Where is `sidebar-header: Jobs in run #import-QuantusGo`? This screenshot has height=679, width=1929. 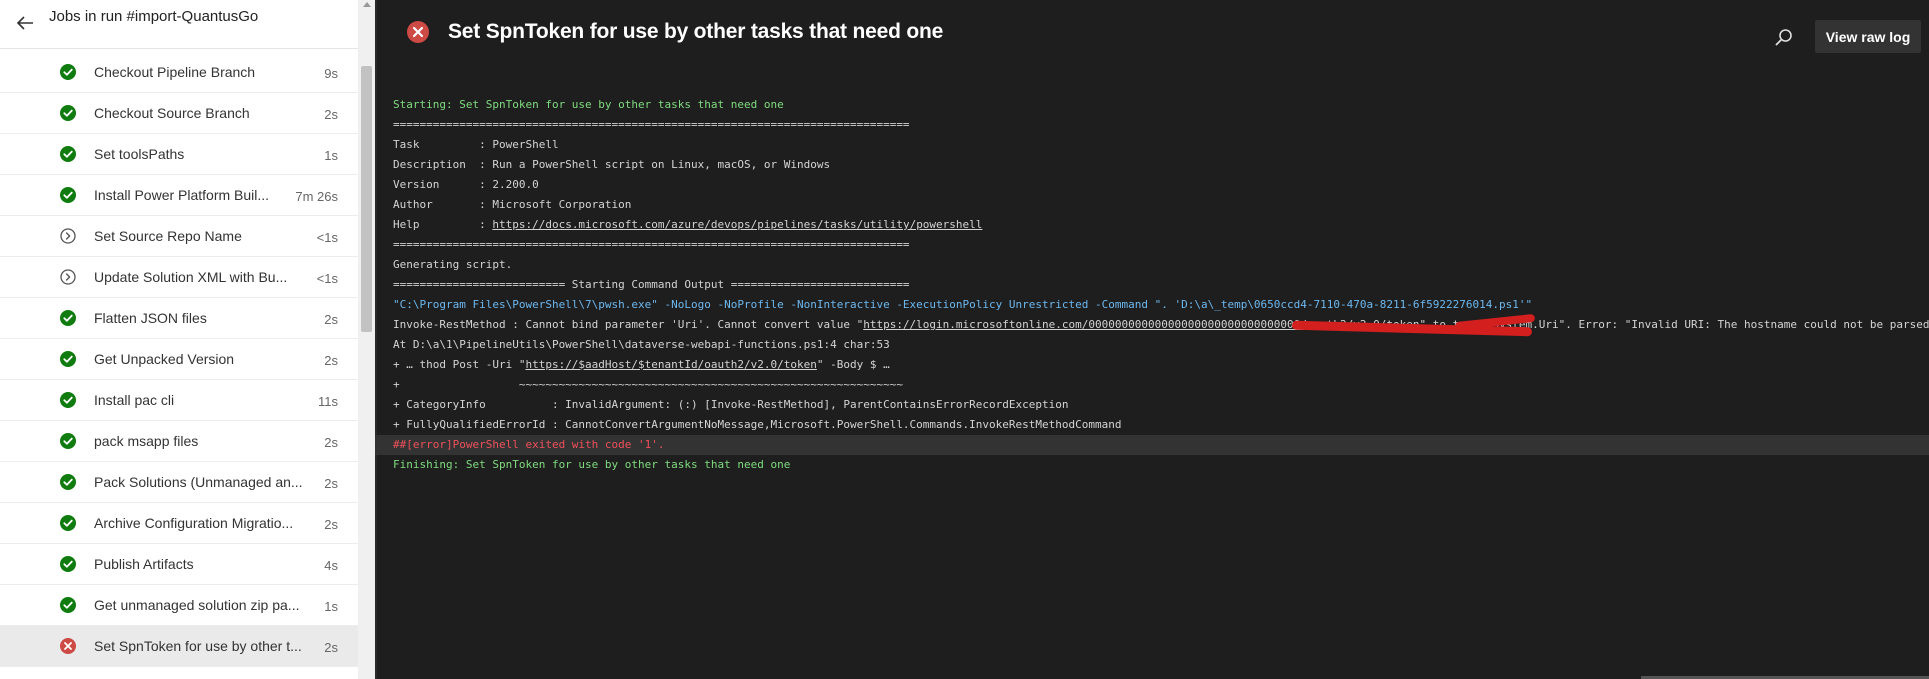
sidebar-header: Jobs in run #import-QuantusGo is located at coordinates (179, 24).